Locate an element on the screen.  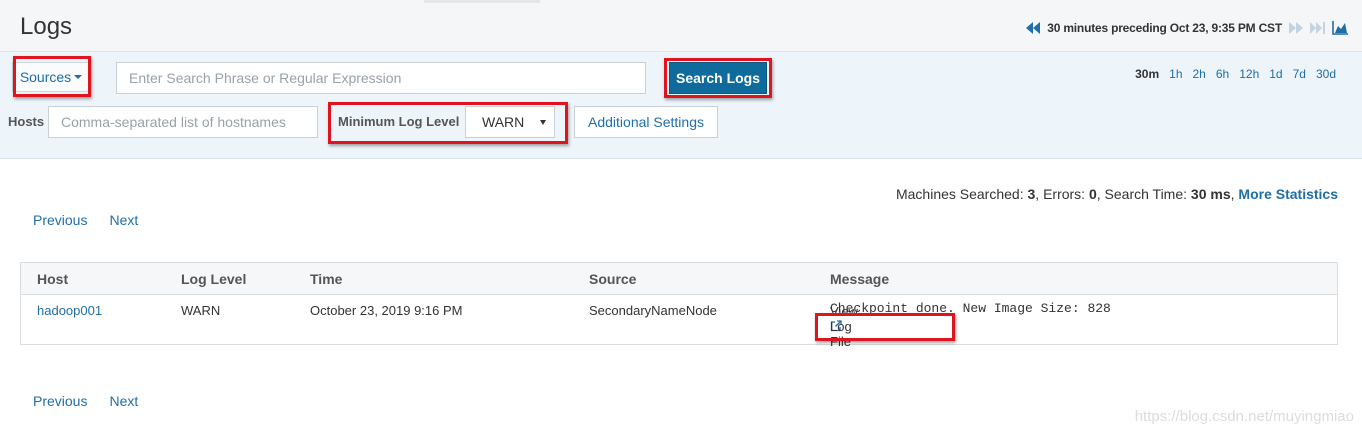
time-range-label: 30 minutes preceding Oct 23, 9:35 PM CST is located at coordinates (1164, 28).